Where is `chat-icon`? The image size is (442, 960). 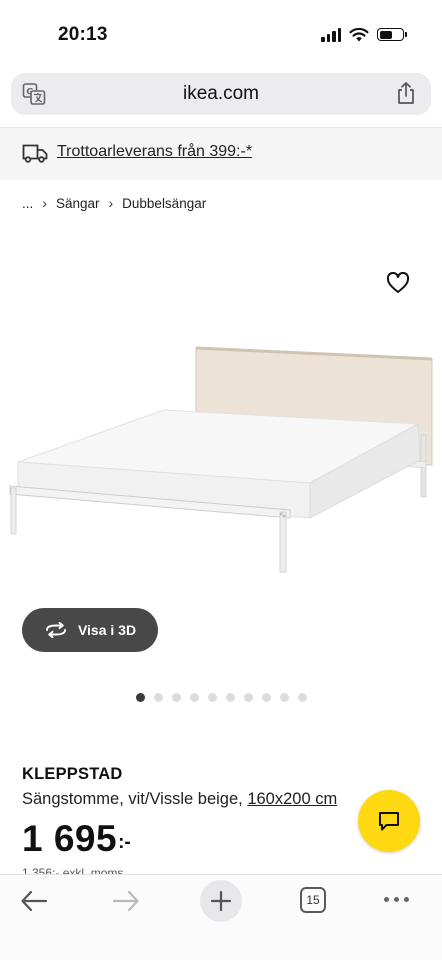 chat-icon is located at coordinates (389, 821).